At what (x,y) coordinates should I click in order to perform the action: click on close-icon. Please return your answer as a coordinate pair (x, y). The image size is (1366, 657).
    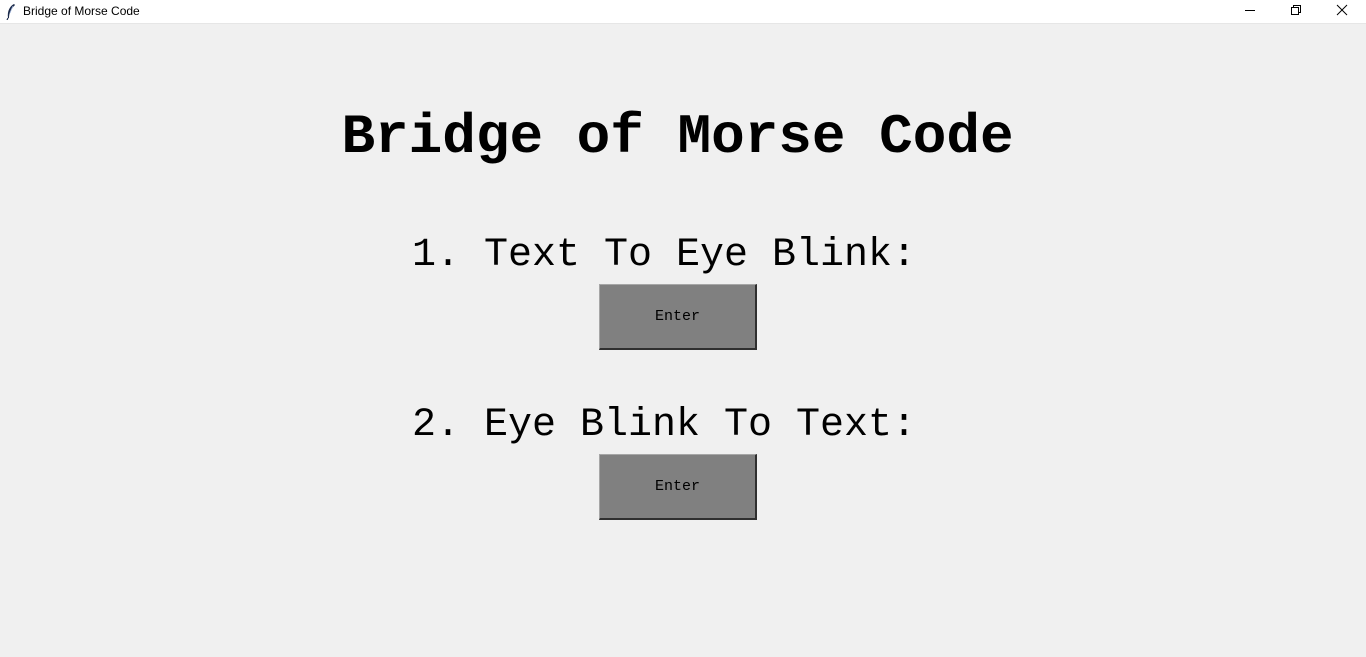
    Looking at the image, I should click on (1342, 12).